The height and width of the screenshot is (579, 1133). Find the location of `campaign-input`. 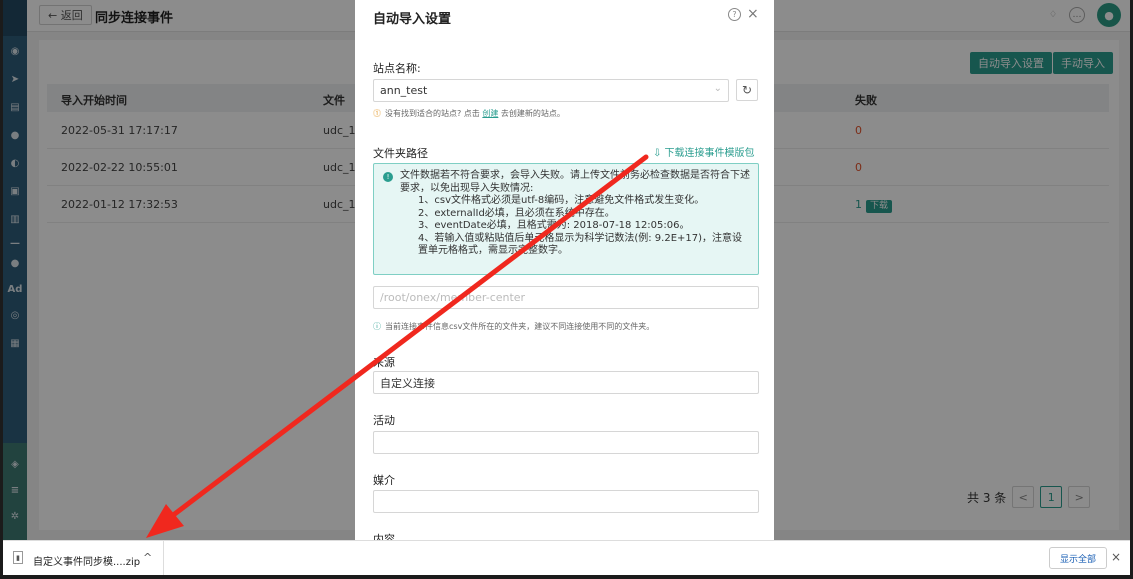

campaign-input is located at coordinates (566, 442).